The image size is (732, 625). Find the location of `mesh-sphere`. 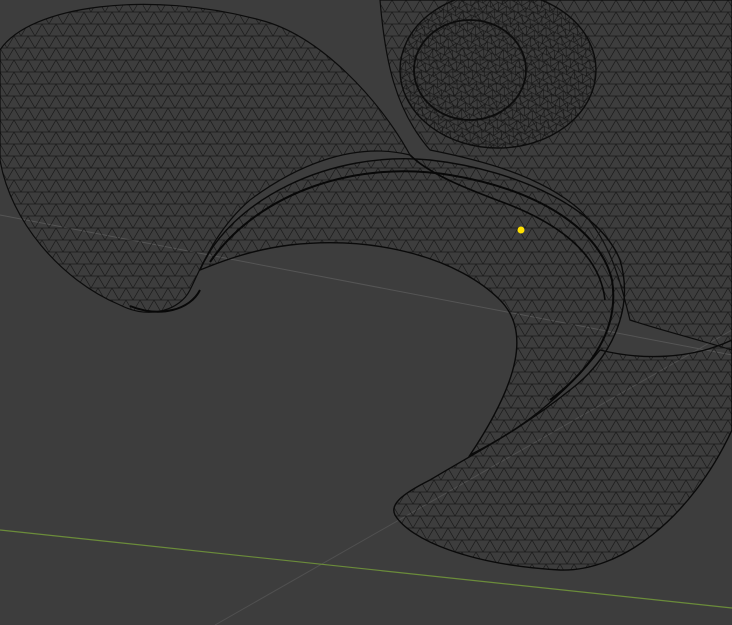

mesh-sphere is located at coordinates (498, 74).